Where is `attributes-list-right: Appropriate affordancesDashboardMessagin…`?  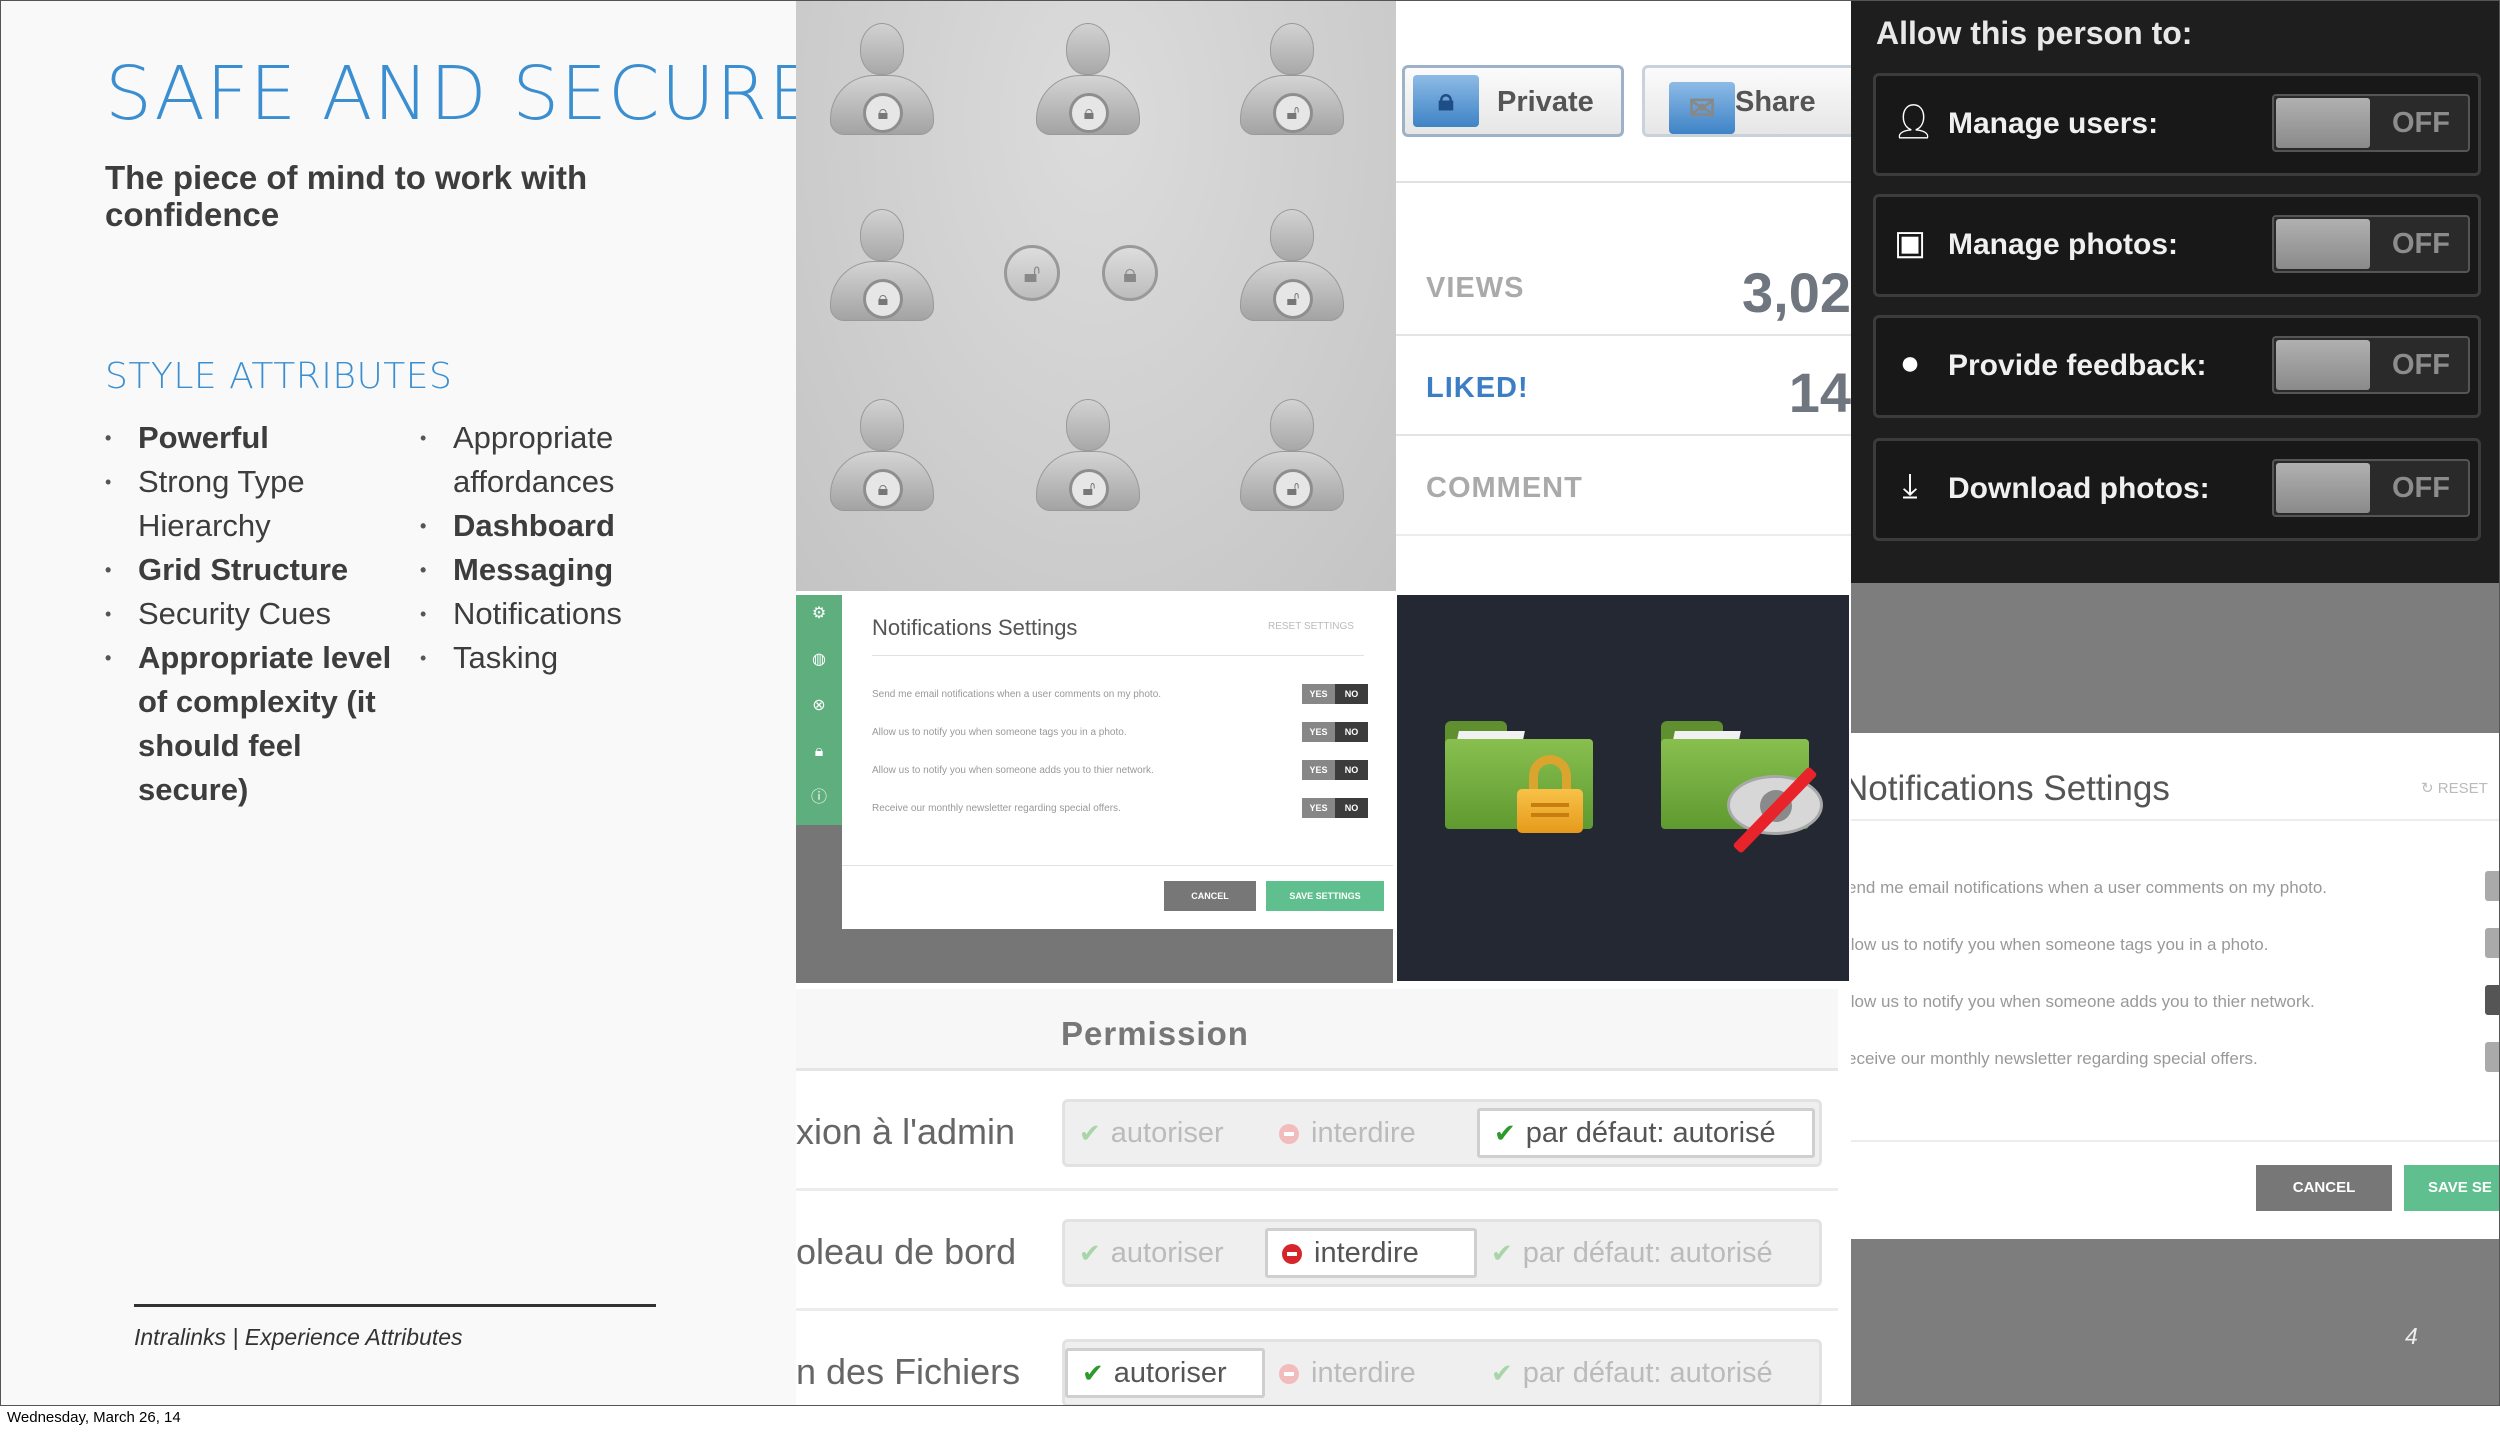 attributes-list-right: Appropriate affordancesDashboardMessagin… is located at coordinates (560, 548).